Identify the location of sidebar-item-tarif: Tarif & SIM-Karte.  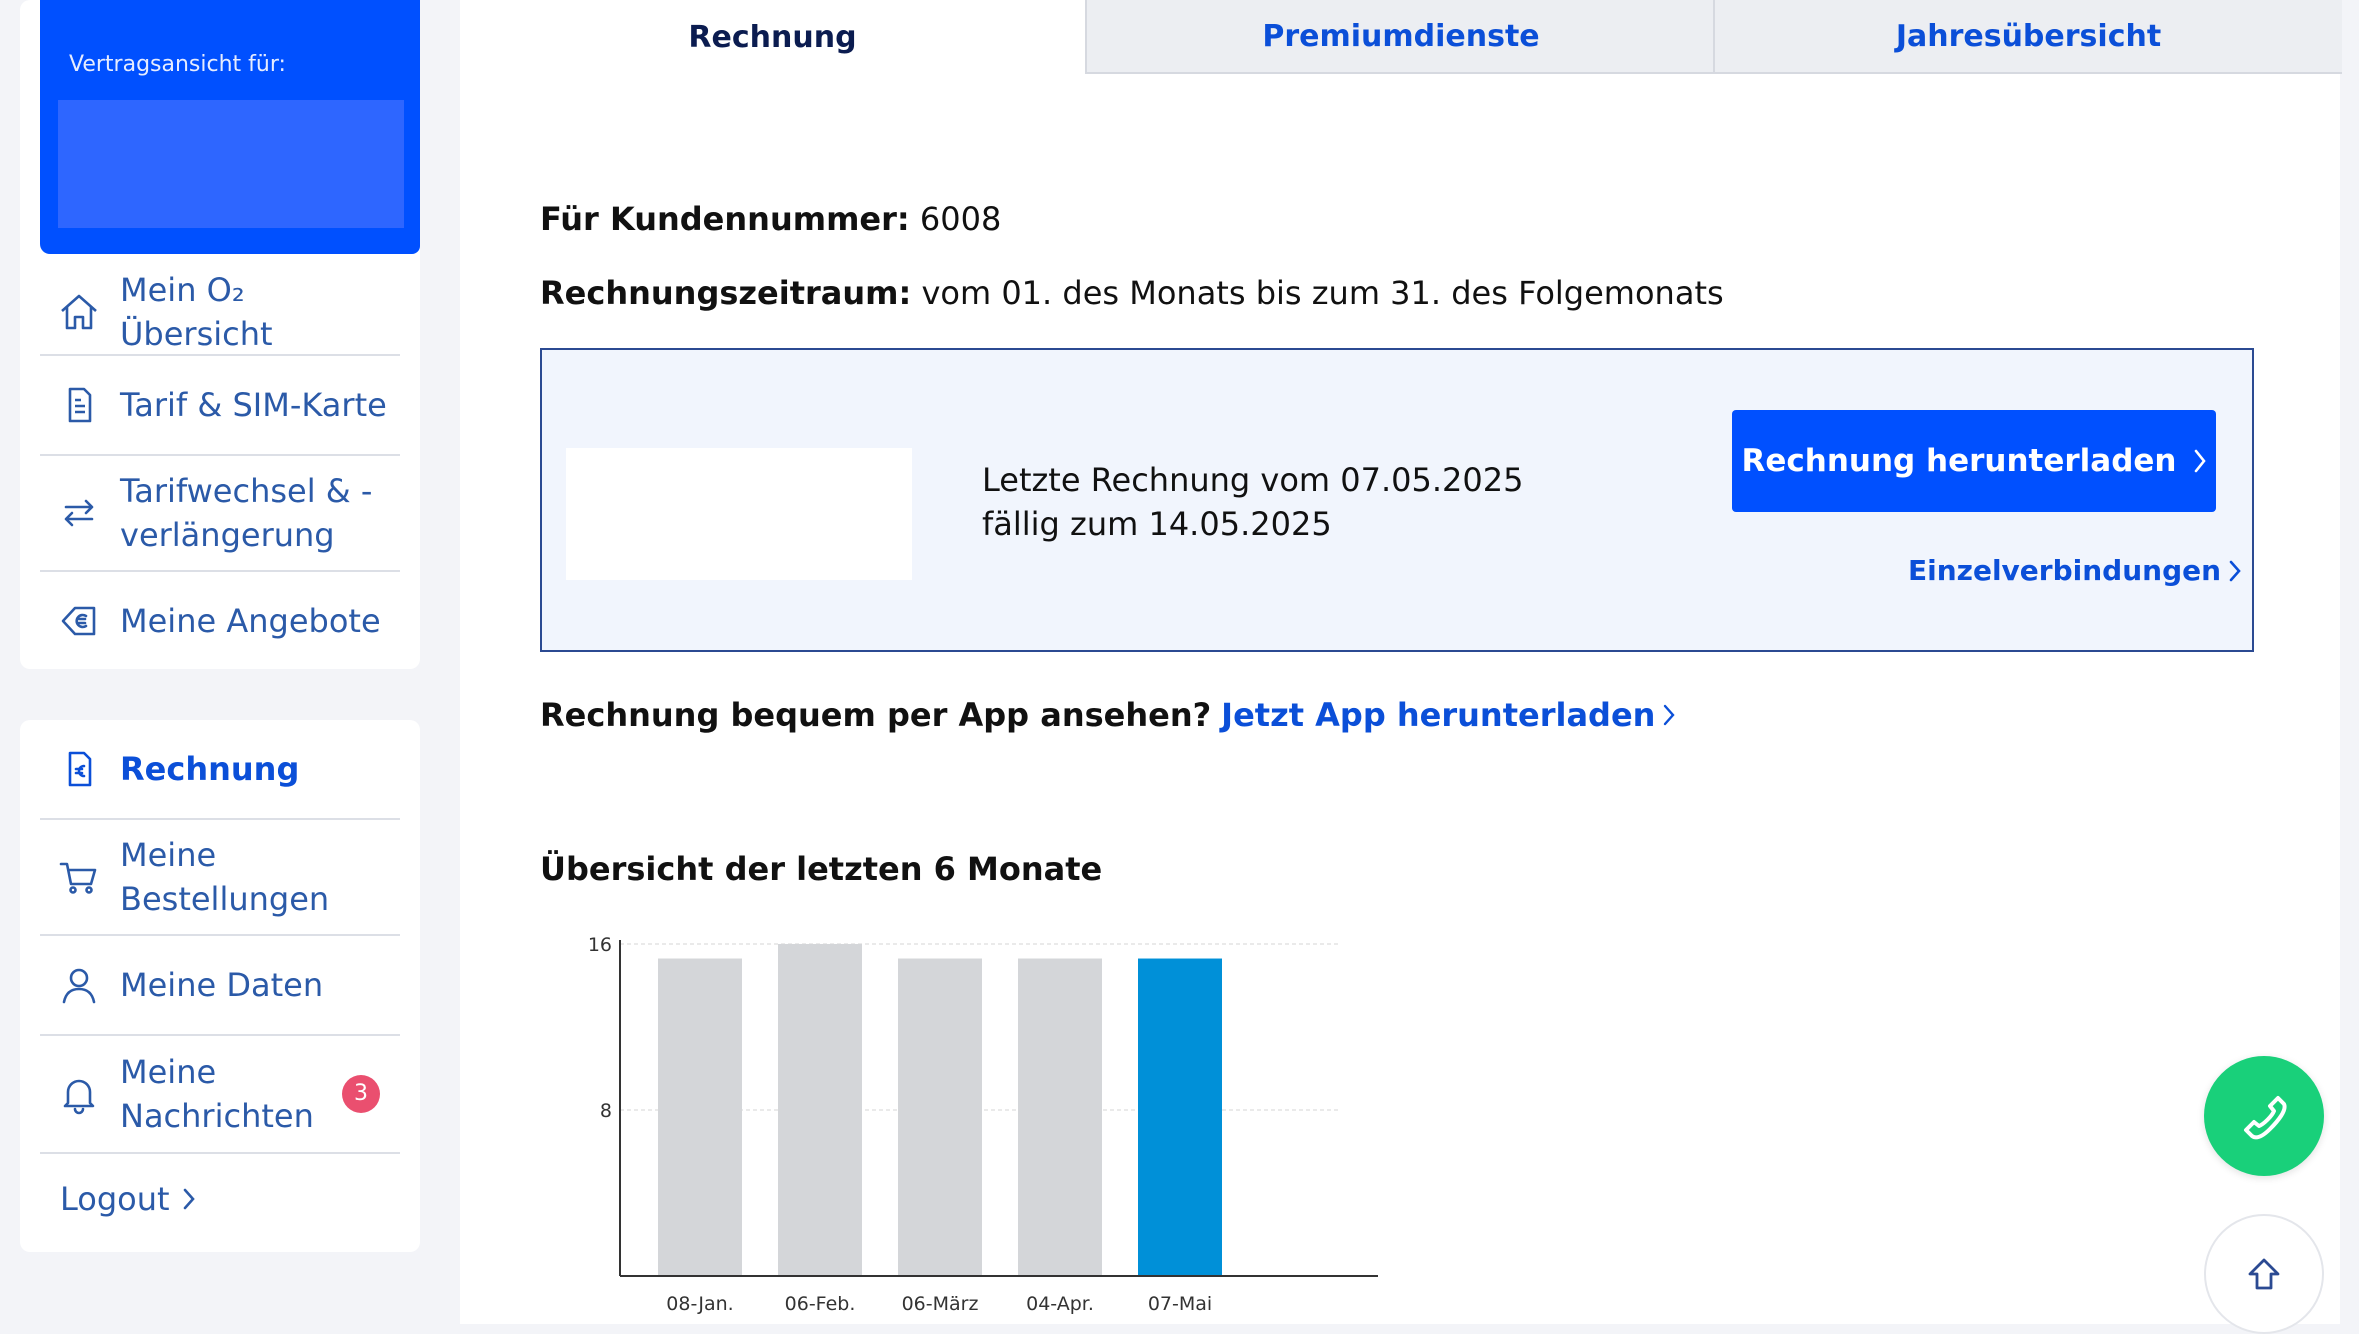
(220, 406).